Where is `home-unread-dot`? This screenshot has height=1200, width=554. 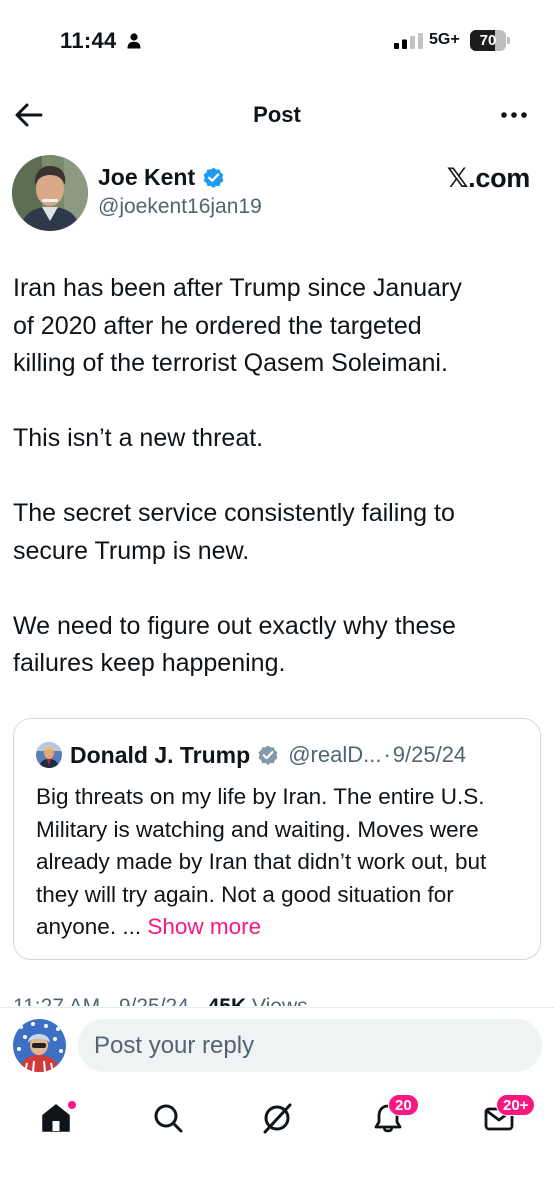
home-unread-dot is located at coordinates (72, 1105).